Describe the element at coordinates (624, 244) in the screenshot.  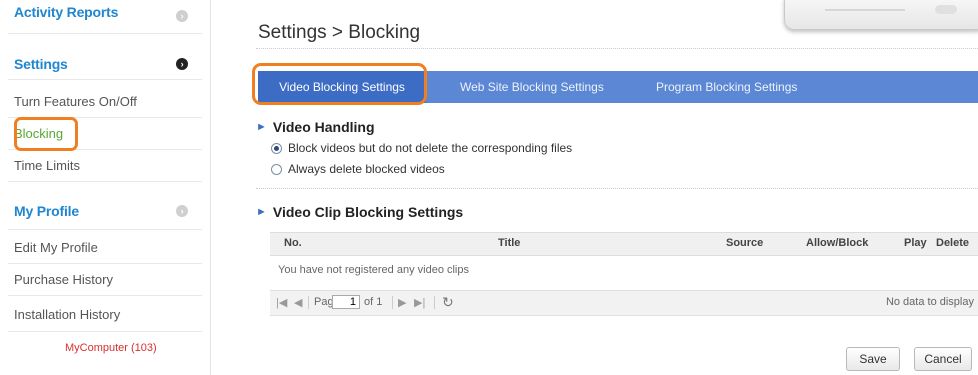
I see `table-header: No. Title Source Allow/Block Play Delete` at that location.